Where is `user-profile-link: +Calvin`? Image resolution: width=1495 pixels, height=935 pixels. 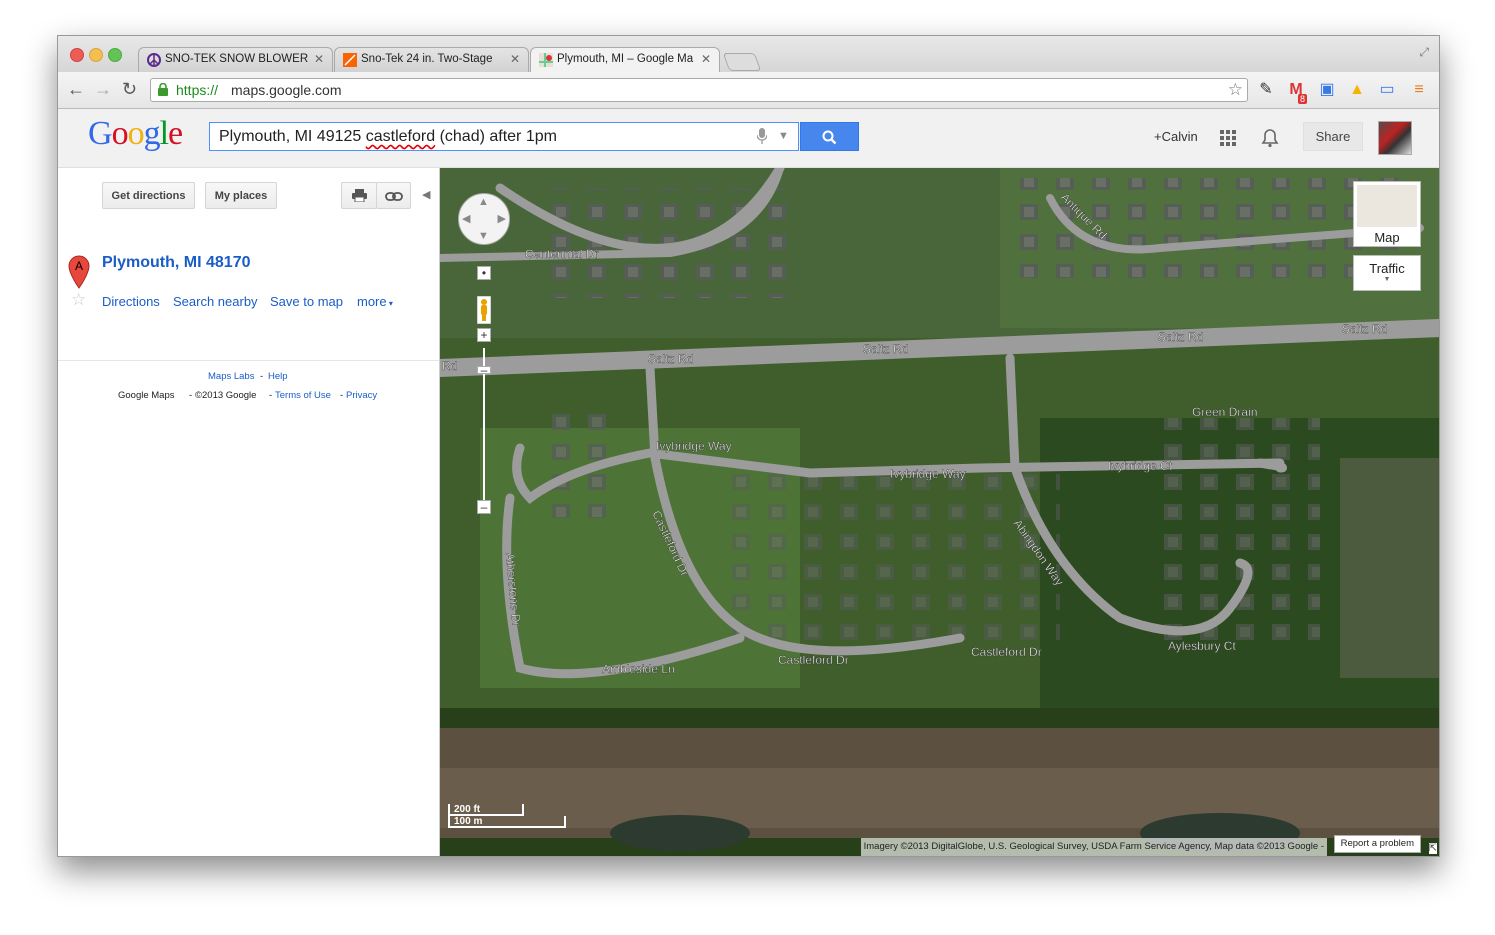
user-profile-link: +Calvin is located at coordinates (1176, 136).